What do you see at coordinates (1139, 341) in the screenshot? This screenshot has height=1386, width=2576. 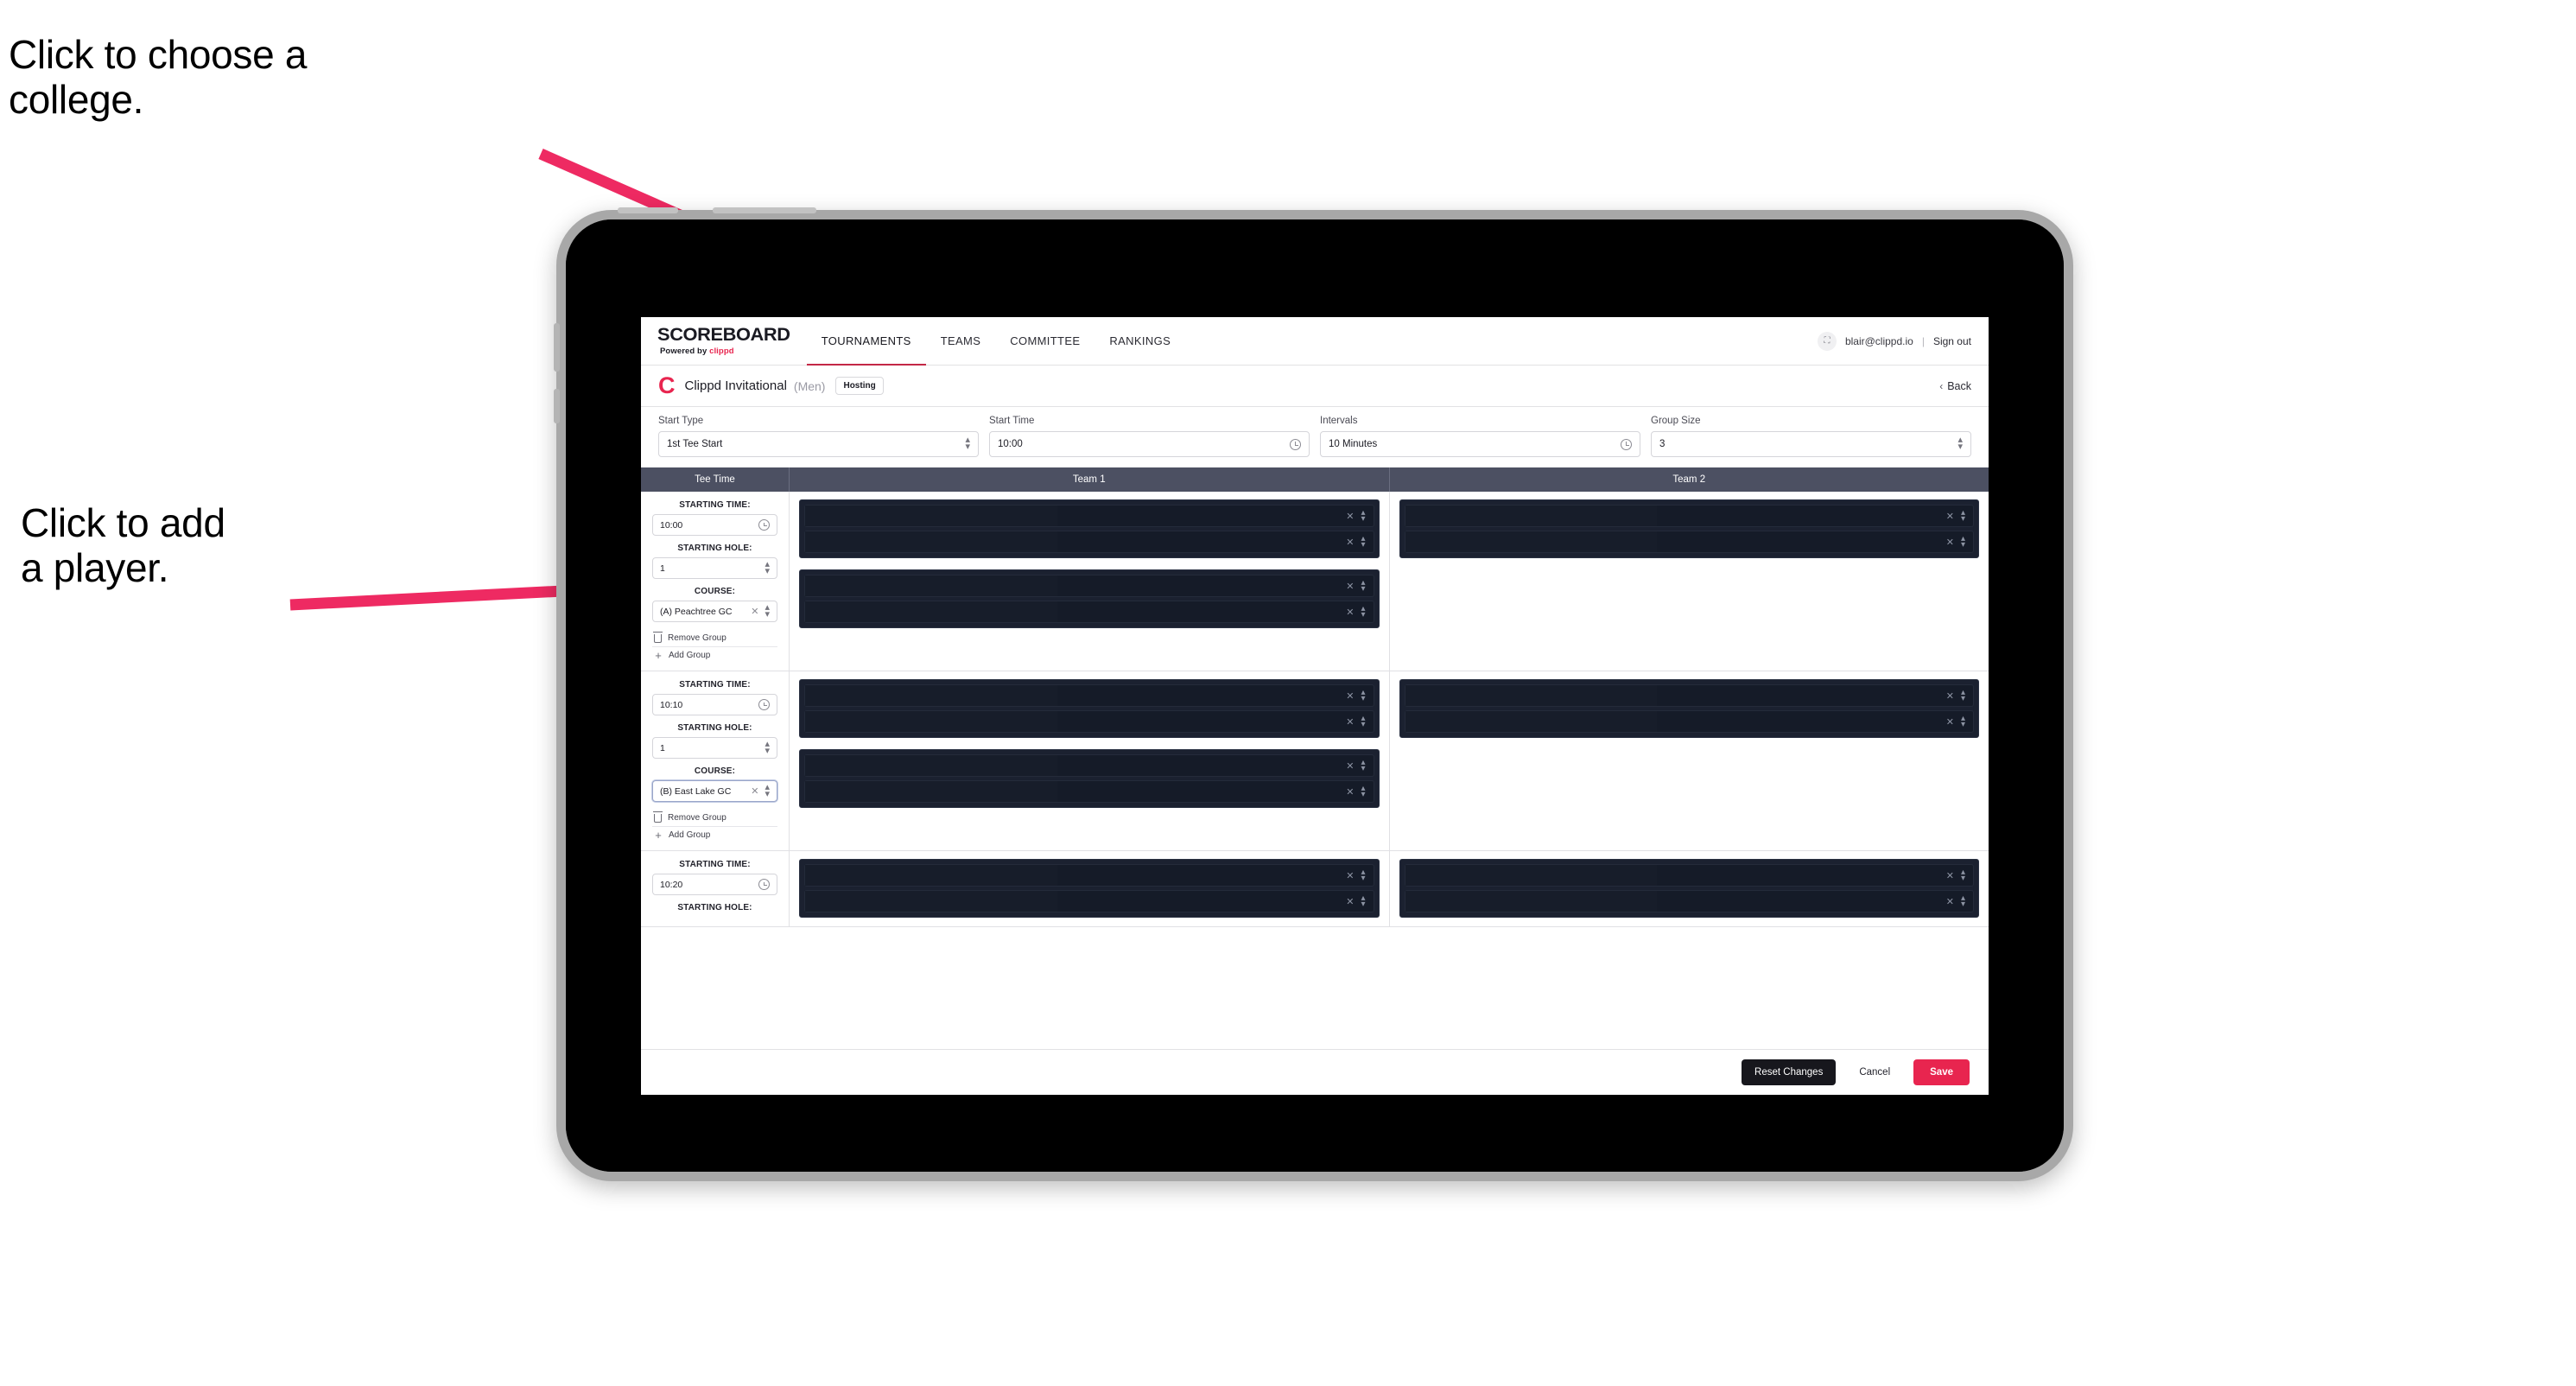 I see `nav-tab-rankings: RANKINGS` at bounding box center [1139, 341].